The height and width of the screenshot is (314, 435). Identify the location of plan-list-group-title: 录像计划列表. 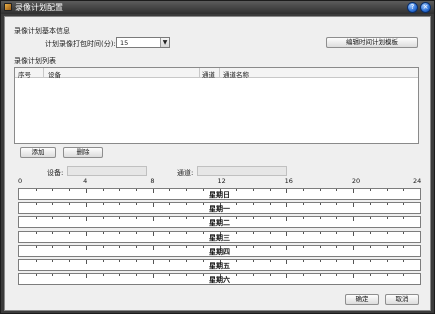
(35, 61).